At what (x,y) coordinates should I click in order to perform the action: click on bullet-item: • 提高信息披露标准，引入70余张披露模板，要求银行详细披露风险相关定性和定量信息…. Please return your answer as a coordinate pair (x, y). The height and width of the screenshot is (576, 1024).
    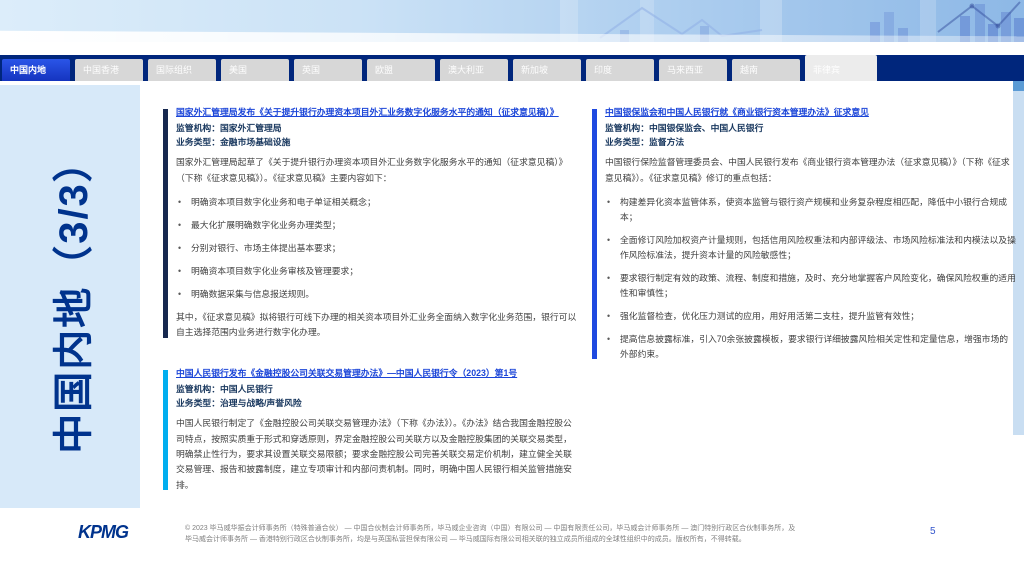
    Looking at the image, I should click on (808, 346).